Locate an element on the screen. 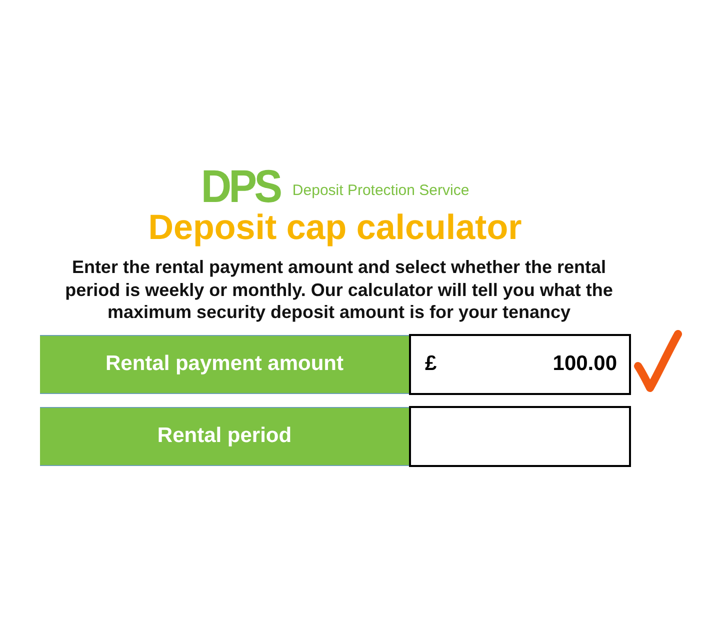  currency-symbol: £ is located at coordinates (431, 364).